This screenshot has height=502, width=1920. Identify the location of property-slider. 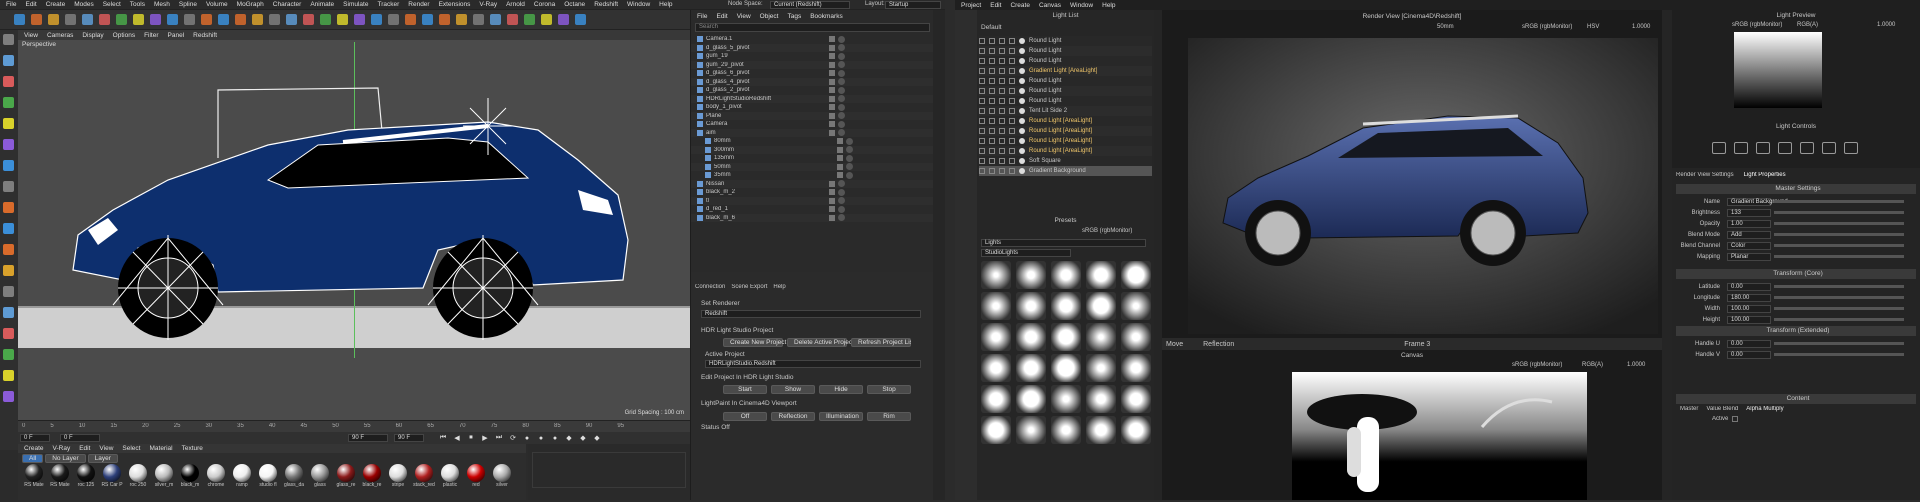
(1839, 223).